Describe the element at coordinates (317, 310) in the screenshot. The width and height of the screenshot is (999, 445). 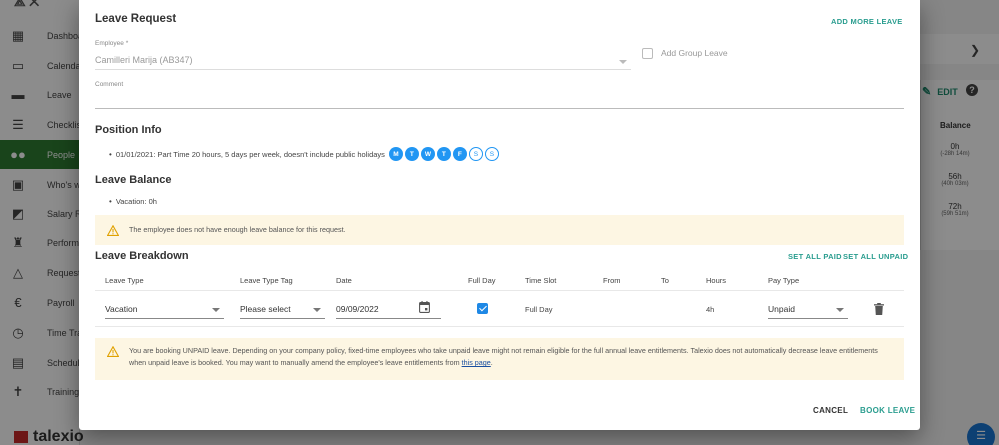
I see `leave-type-tag-caret-icon` at that location.